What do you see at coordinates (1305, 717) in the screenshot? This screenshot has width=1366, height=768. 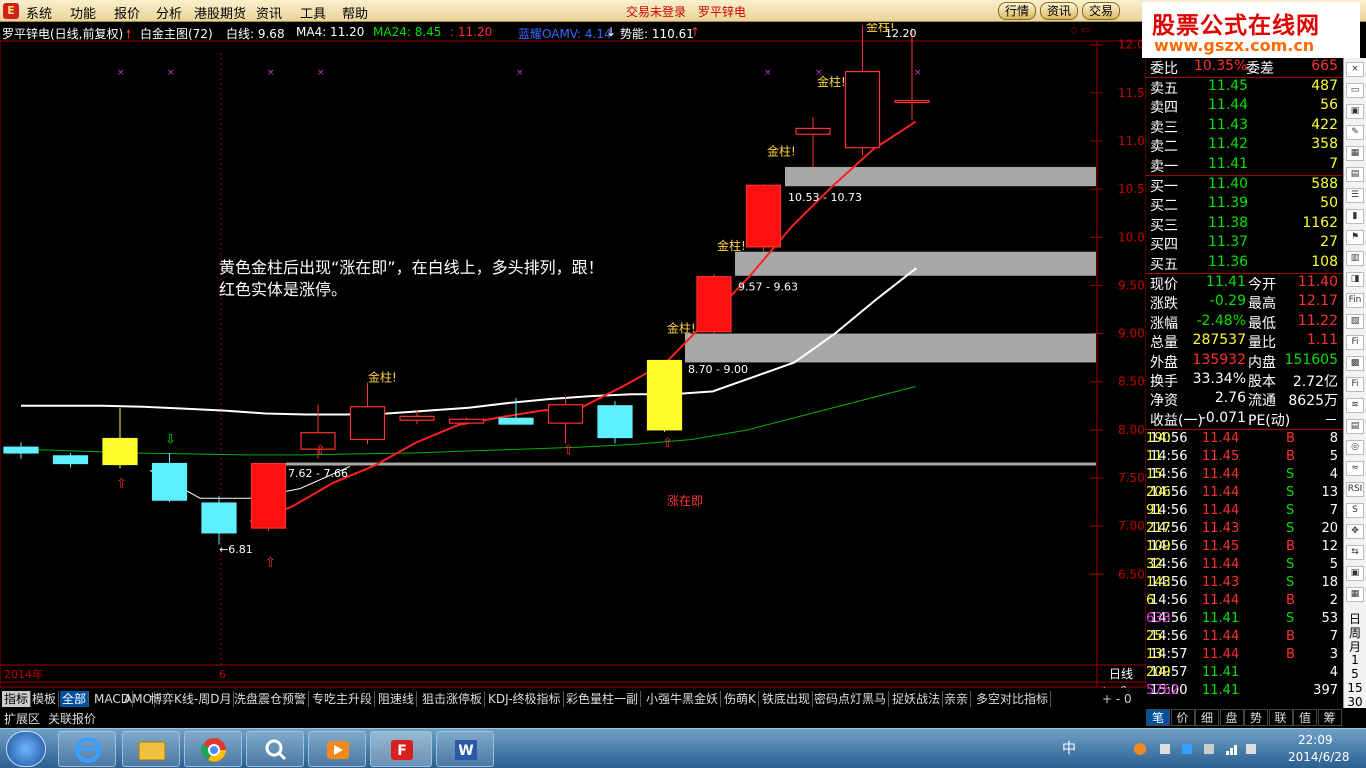 I see `quote-tab: 值` at bounding box center [1305, 717].